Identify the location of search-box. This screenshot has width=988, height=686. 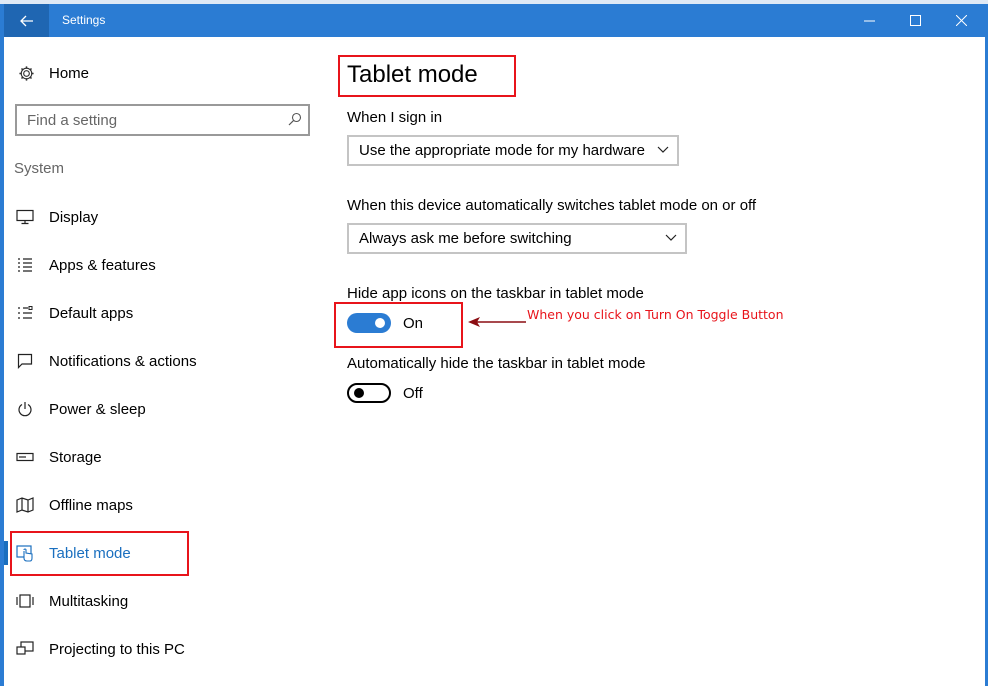
(162, 120).